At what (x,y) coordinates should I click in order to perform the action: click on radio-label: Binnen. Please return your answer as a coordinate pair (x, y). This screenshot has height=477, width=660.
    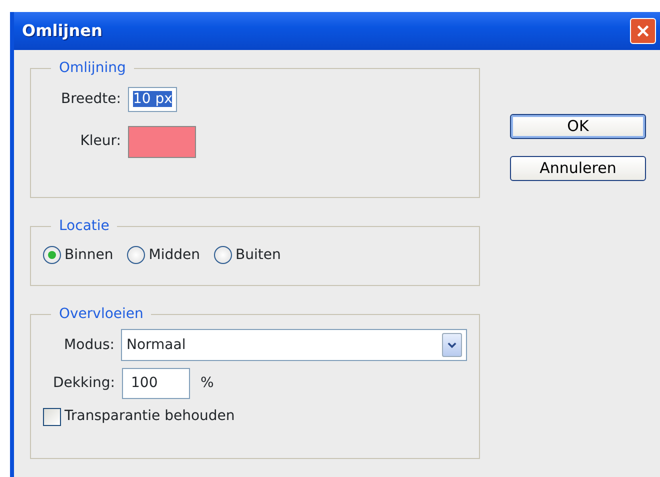
    Looking at the image, I should click on (89, 255).